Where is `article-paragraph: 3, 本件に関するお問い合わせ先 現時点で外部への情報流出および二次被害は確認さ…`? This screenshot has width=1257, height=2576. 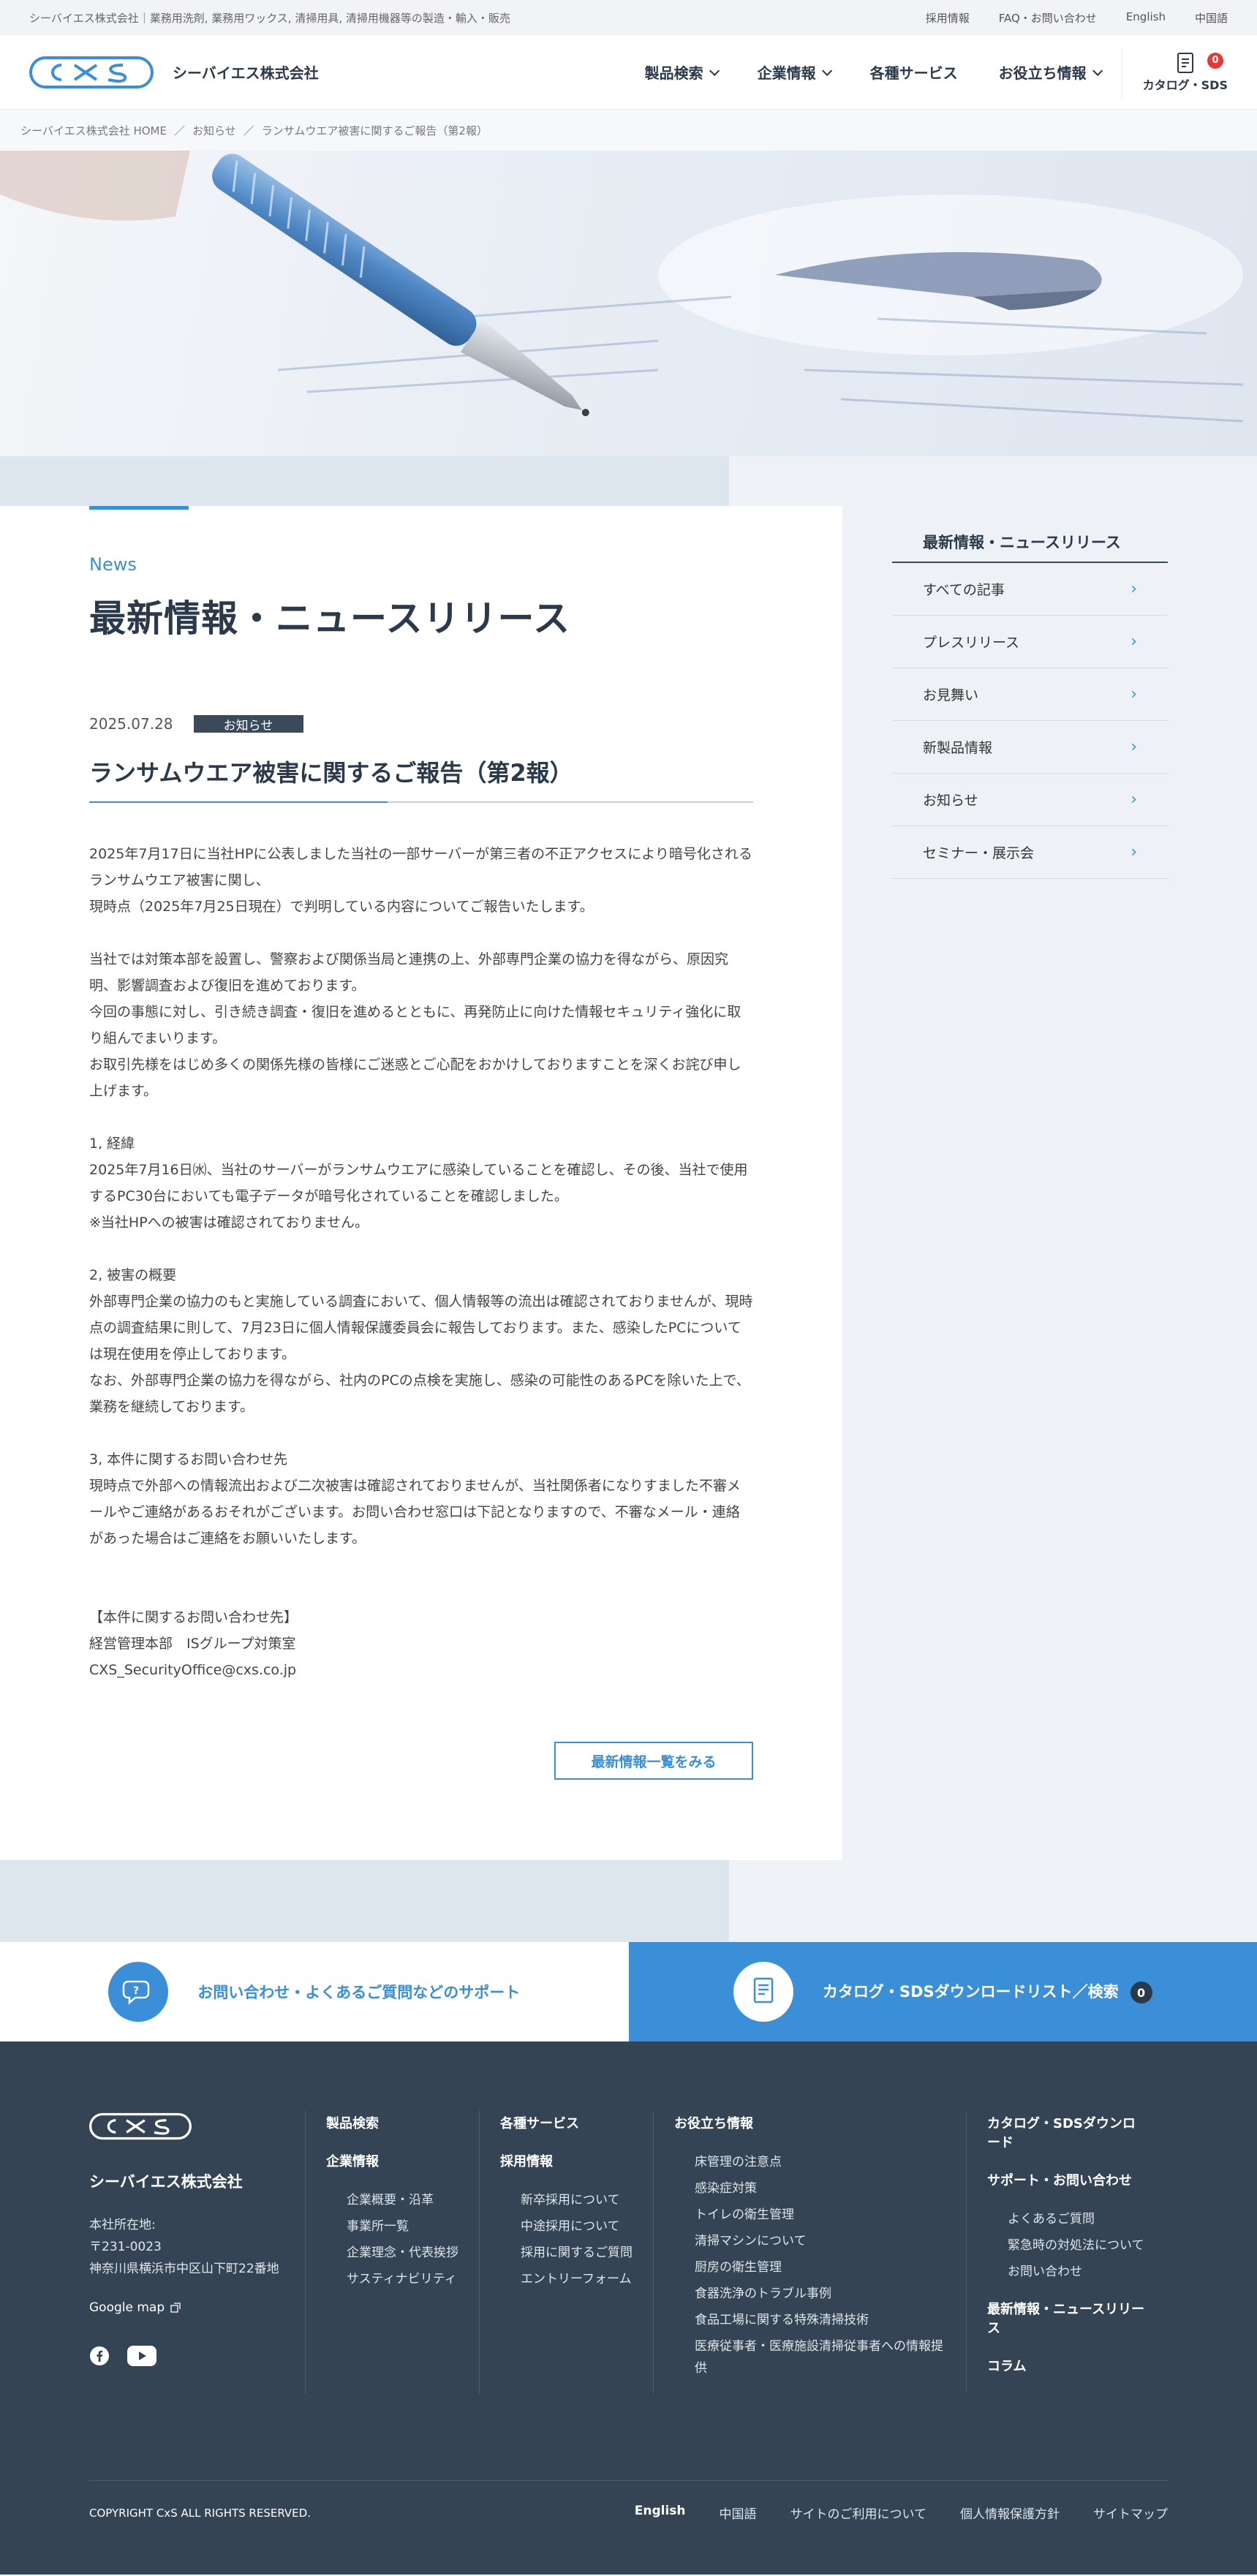 article-paragraph: 3, 本件に関するお問い合わせ先 現時点で外部への情報流出および二次被害は確認さ… is located at coordinates (415, 1499).